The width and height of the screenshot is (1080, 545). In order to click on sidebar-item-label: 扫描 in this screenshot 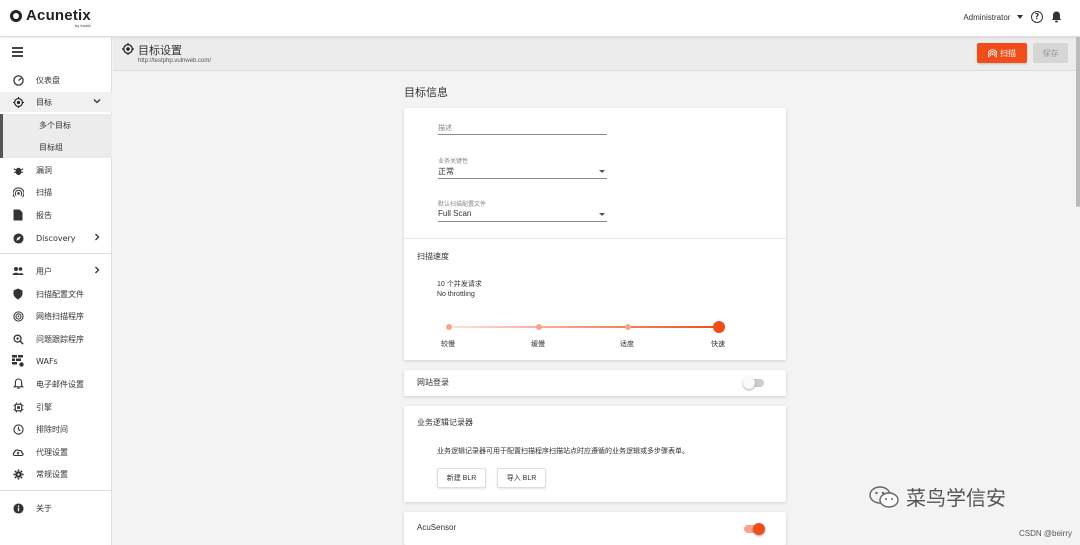, I will do `click(44, 192)`.